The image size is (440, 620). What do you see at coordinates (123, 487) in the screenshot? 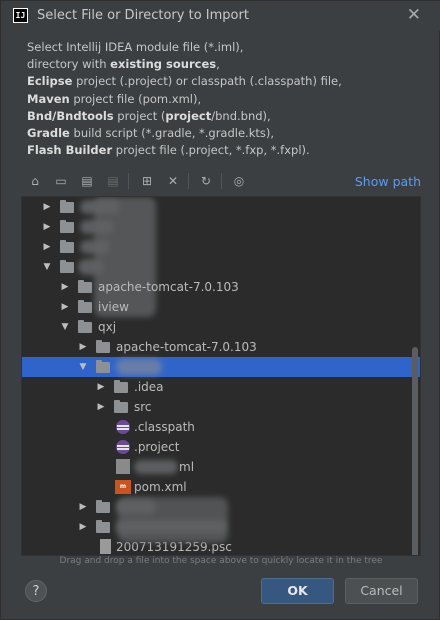
I see `maven-icon: m` at bounding box center [123, 487].